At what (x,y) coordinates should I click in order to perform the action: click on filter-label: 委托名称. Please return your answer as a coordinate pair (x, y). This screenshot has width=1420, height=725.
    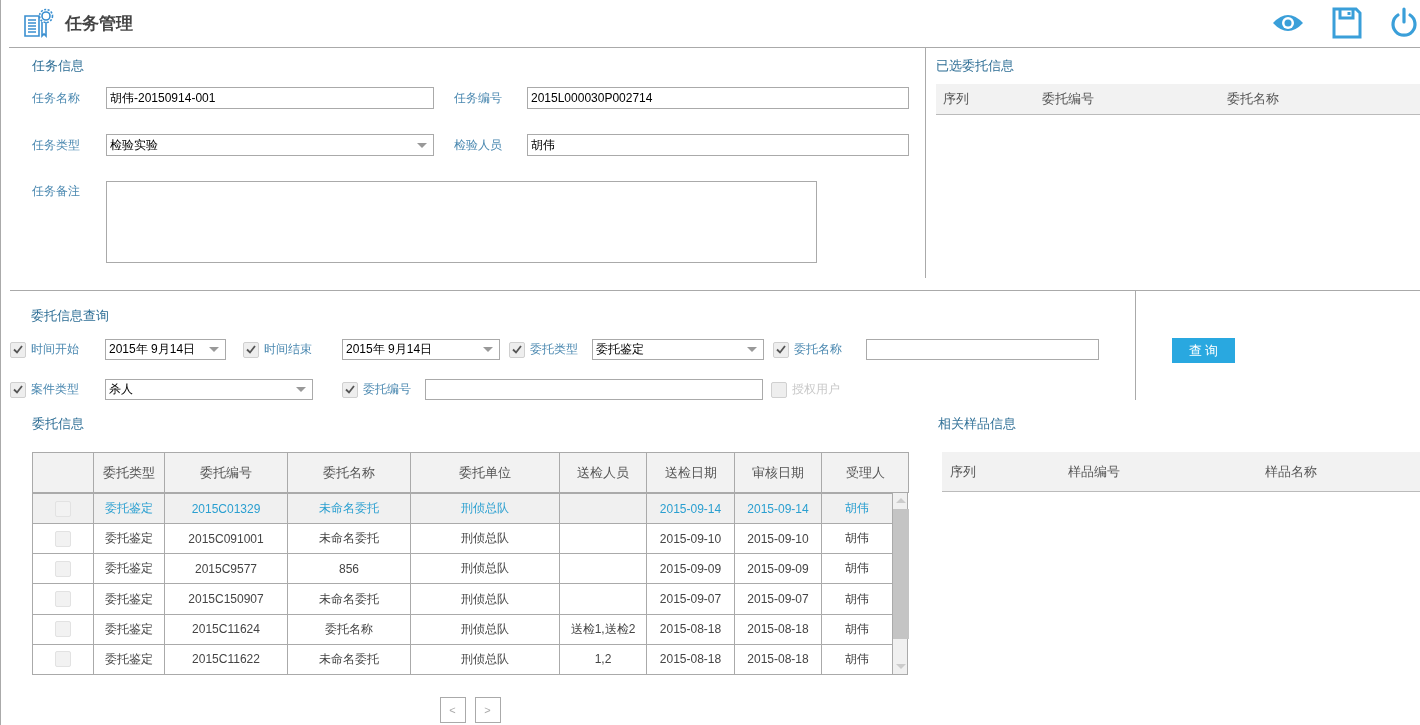
    Looking at the image, I should click on (818, 349).